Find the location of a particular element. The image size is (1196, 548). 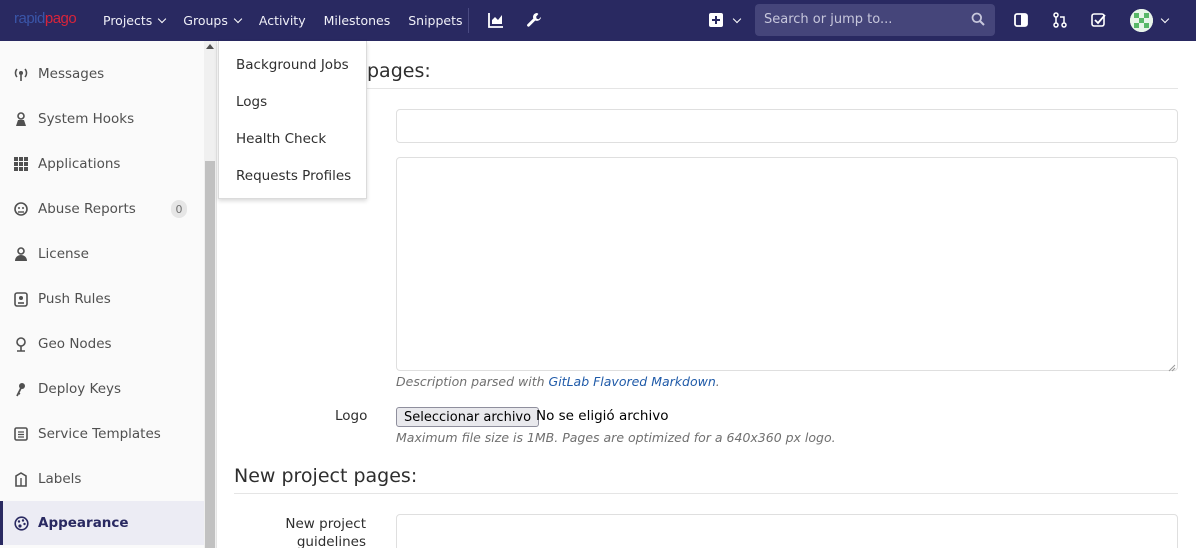

sidebar-item-abuse-reports: Abuse Reports 0 is located at coordinates (102, 209).